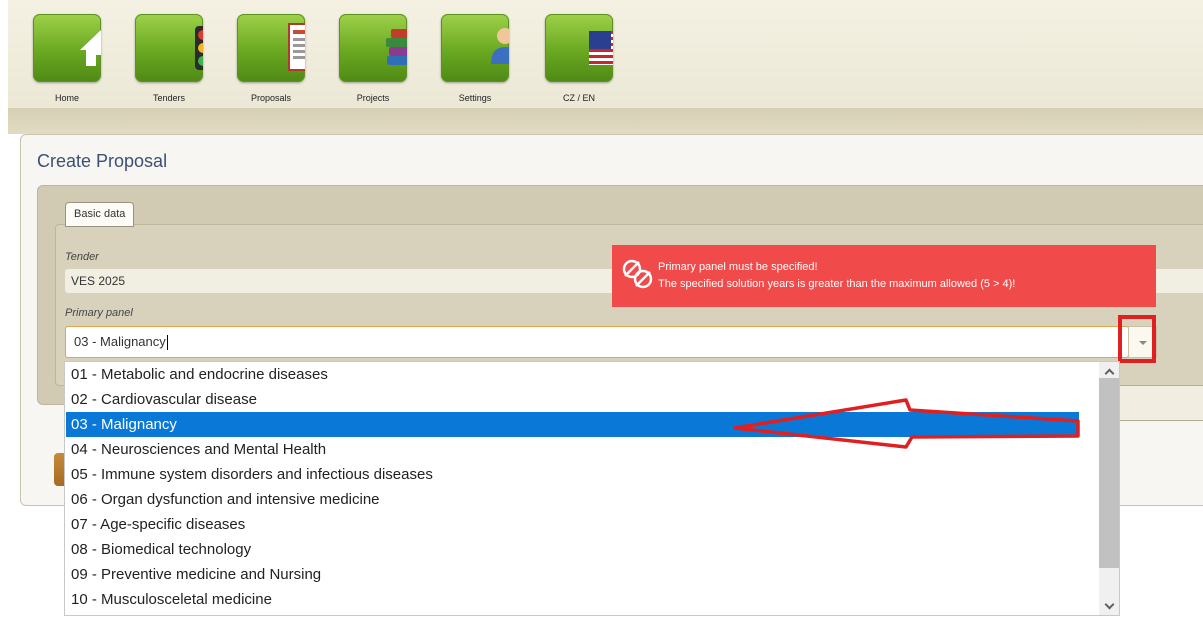 This screenshot has width=1203, height=617. Describe the element at coordinates (597, 342) in the screenshot. I see `primary-panel-combobox: 03 - Malignancy` at that location.